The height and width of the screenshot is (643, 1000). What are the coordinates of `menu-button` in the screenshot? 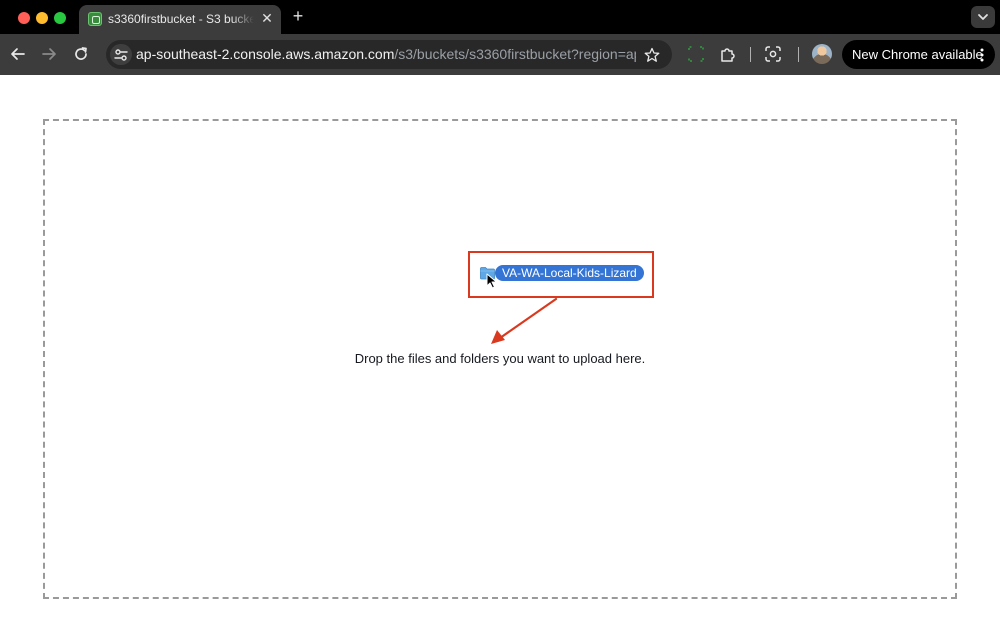 It's located at (982, 54).